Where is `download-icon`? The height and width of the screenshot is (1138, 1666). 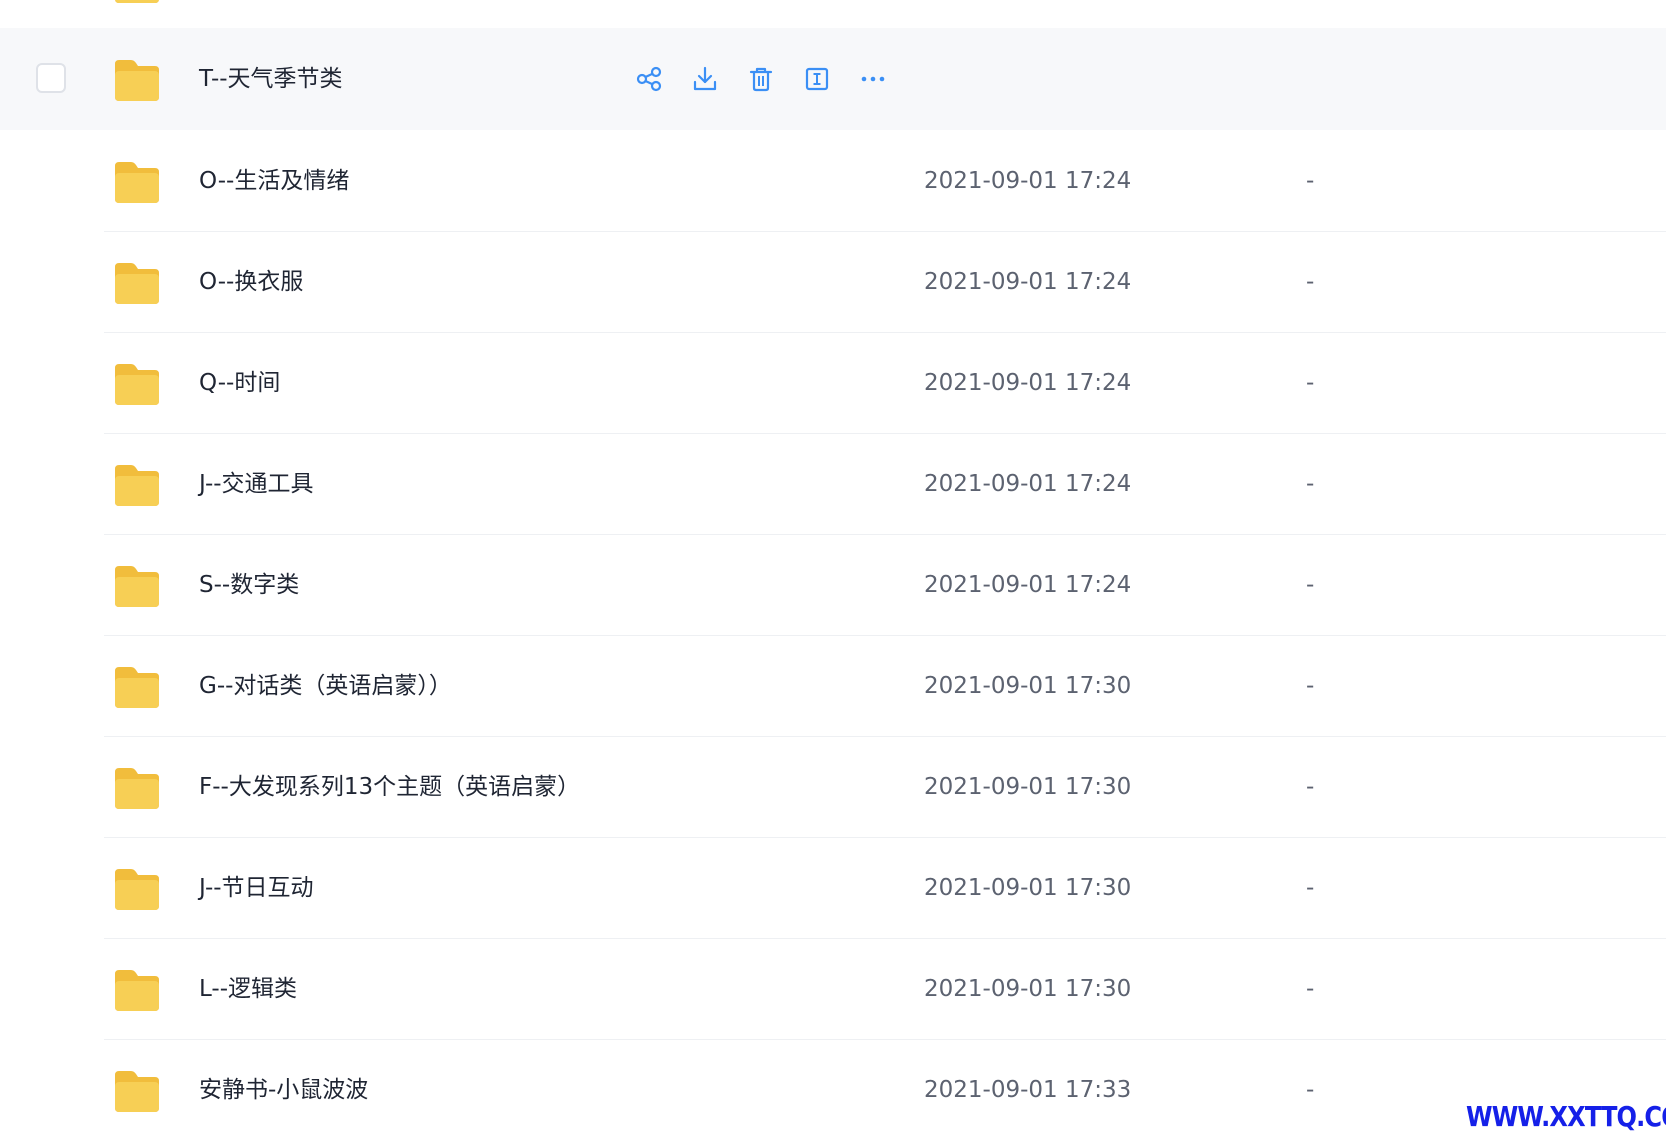 download-icon is located at coordinates (705, 78).